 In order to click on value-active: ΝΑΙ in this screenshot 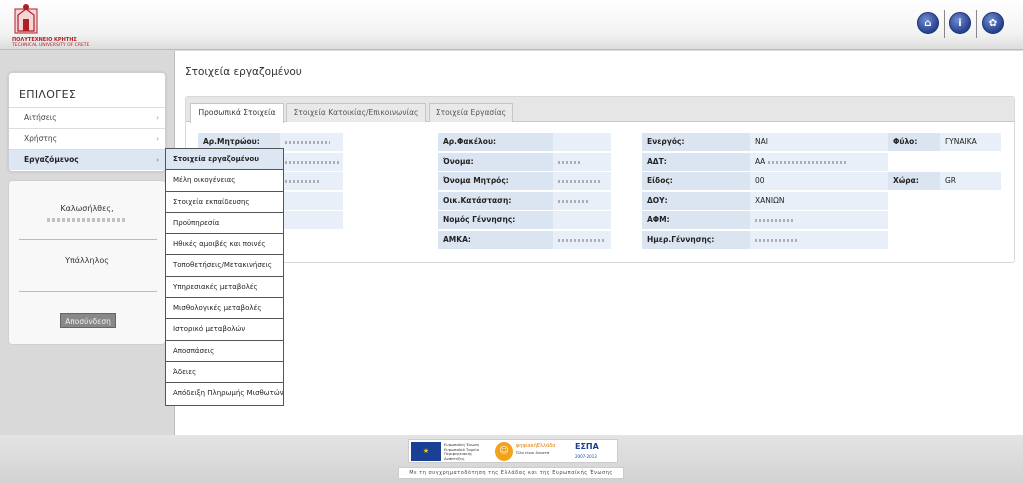, I will do `click(819, 142)`.